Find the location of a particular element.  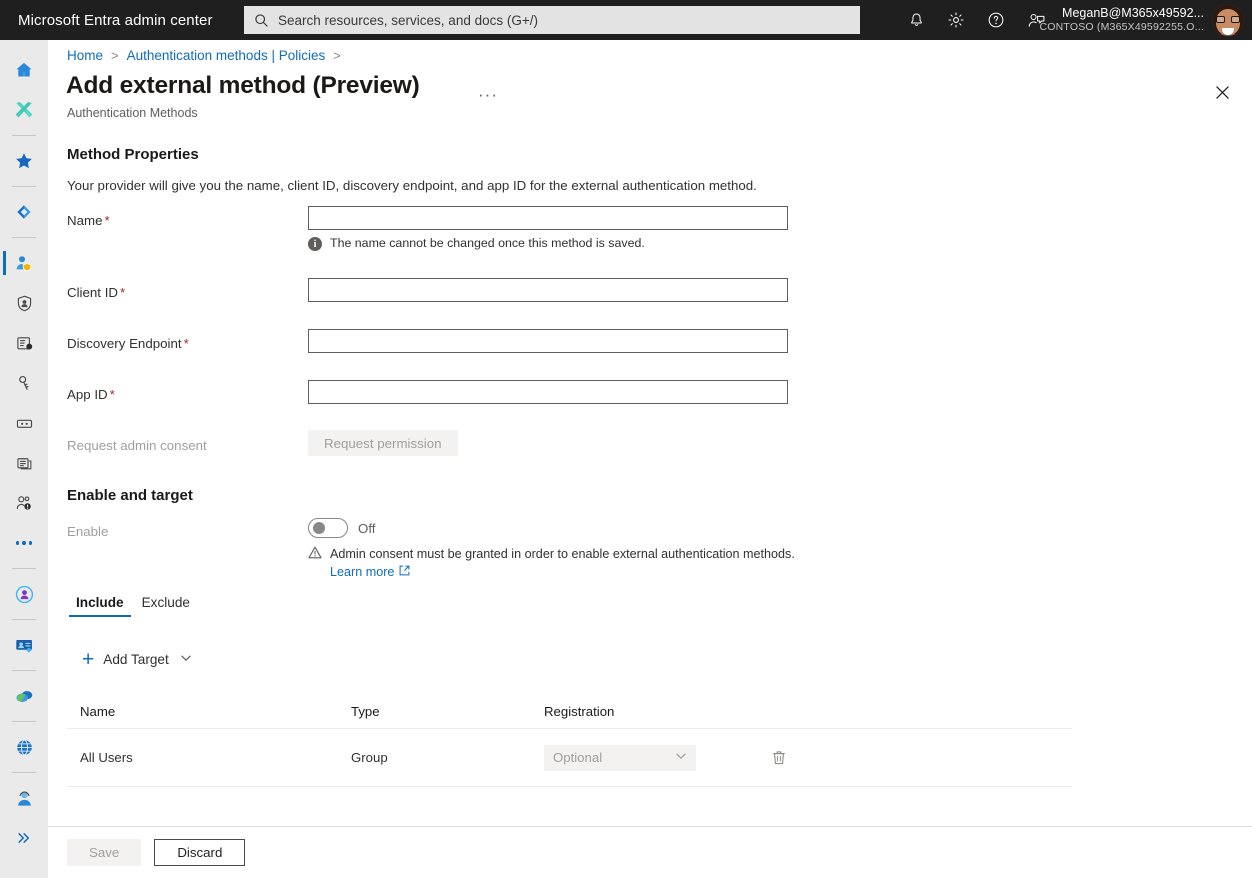

enable-label: Enable is located at coordinates (88, 531).